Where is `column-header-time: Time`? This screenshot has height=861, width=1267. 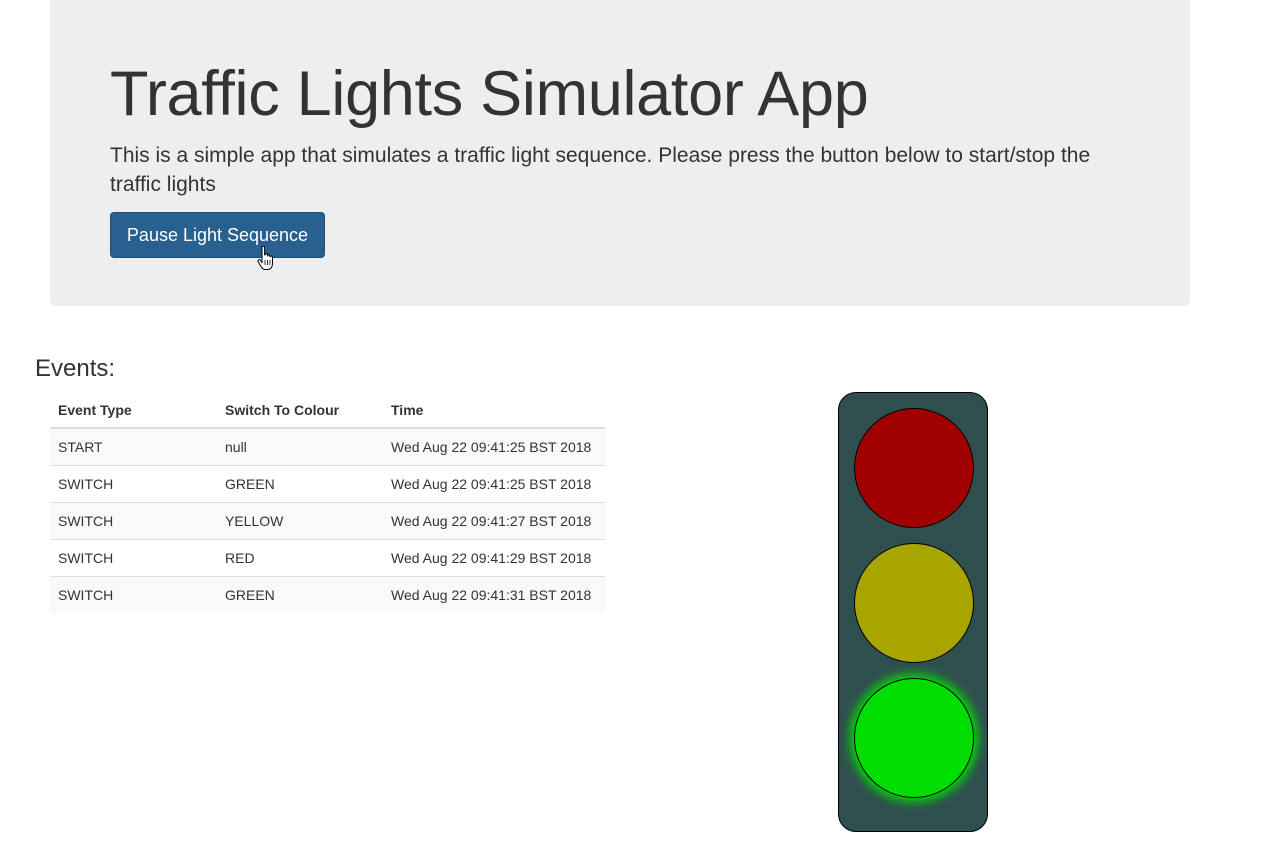 column-header-time: Time is located at coordinates (494, 410).